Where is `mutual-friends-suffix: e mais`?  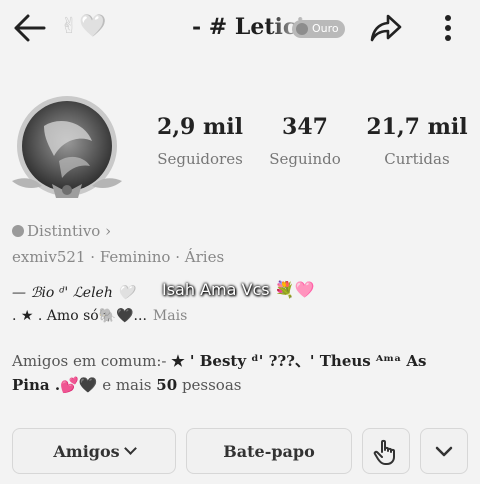 mutual-friends-suffix: e mais is located at coordinates (127, 385).